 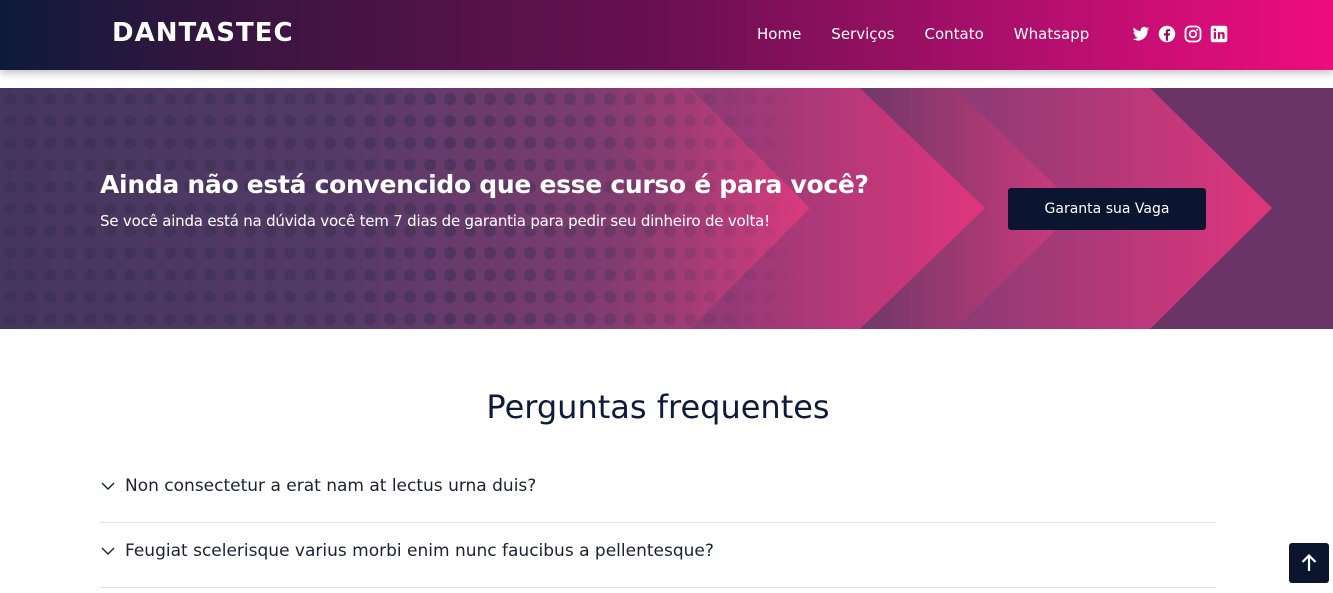 I want to click on twitter-icon, so click(x=1141, y=34).